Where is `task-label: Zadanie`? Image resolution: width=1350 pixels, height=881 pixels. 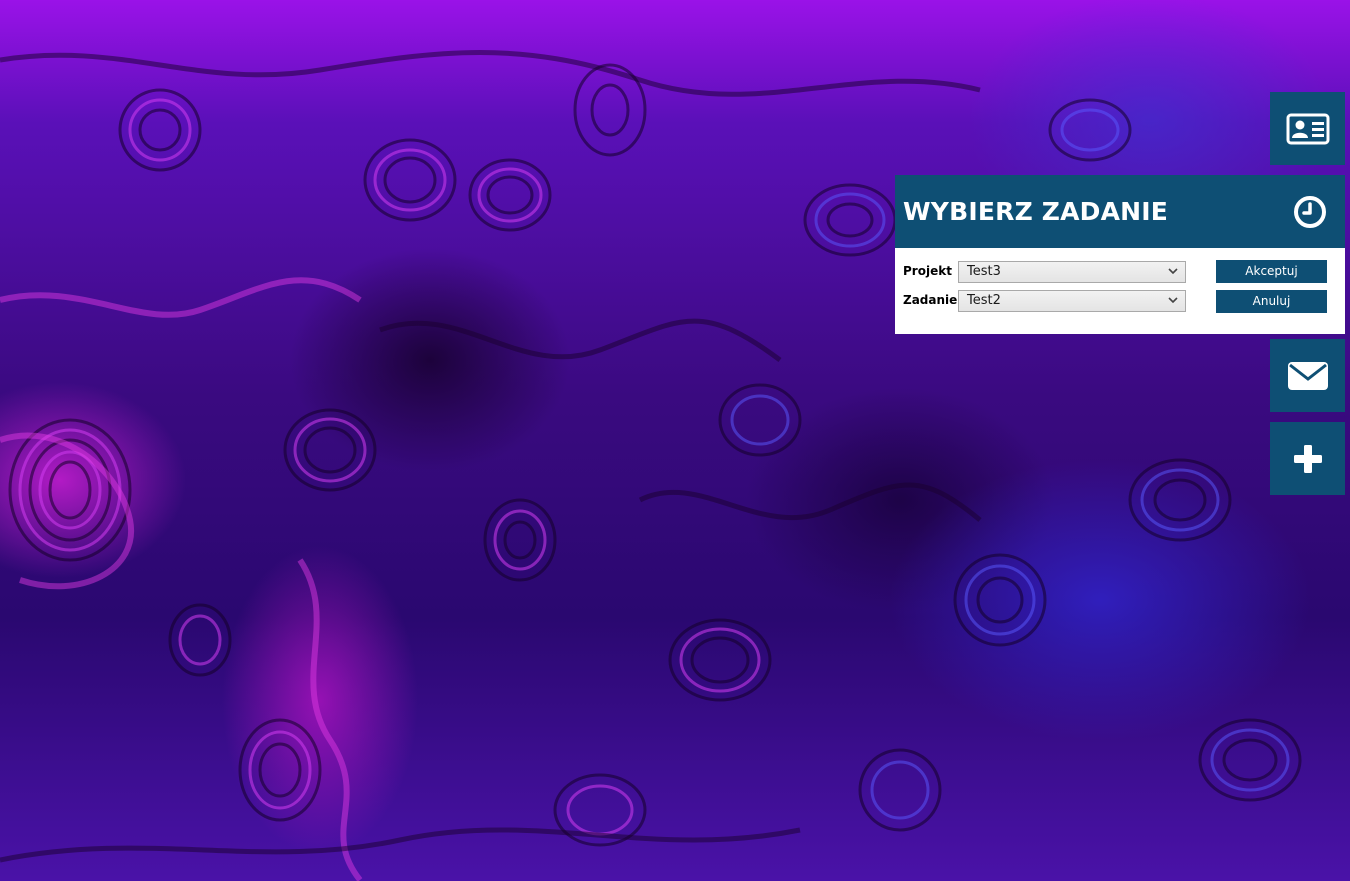
task-label: Zadanie is located at coordinates (930, 300).